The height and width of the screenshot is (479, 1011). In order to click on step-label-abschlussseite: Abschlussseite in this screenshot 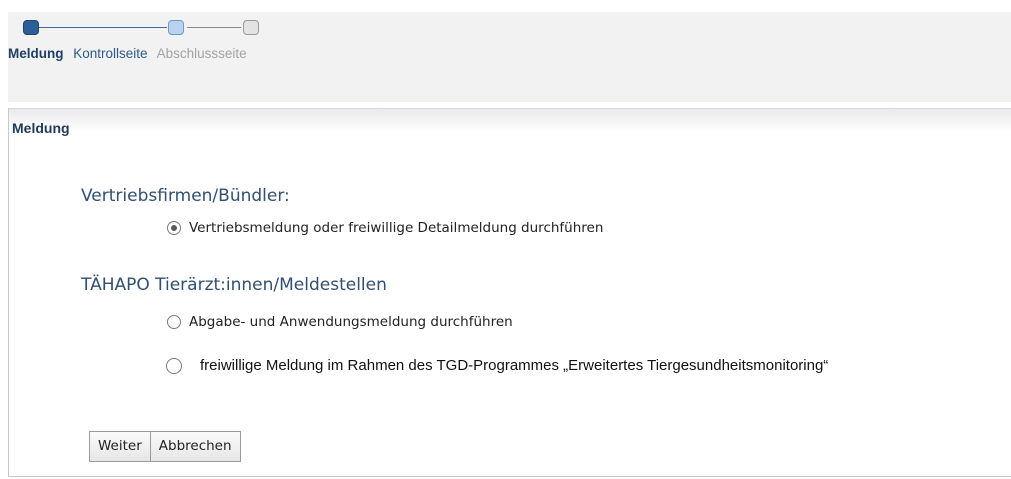, I will do `click(201, 53)`.